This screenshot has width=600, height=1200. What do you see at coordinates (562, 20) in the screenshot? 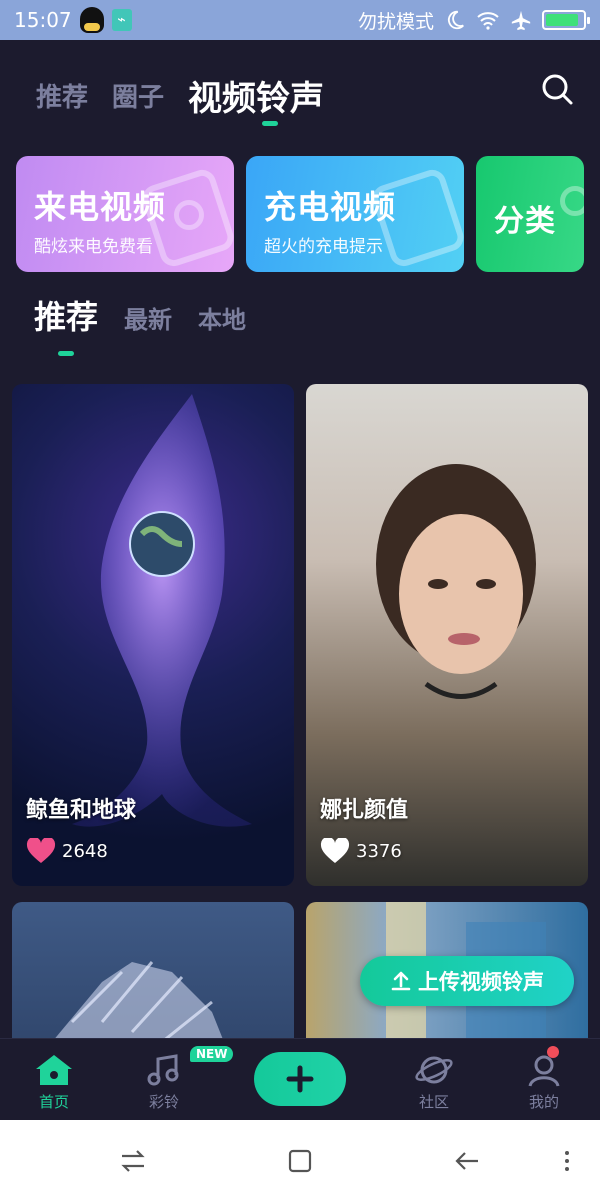
I see `battery-fill` at bounding box center [562, 20].